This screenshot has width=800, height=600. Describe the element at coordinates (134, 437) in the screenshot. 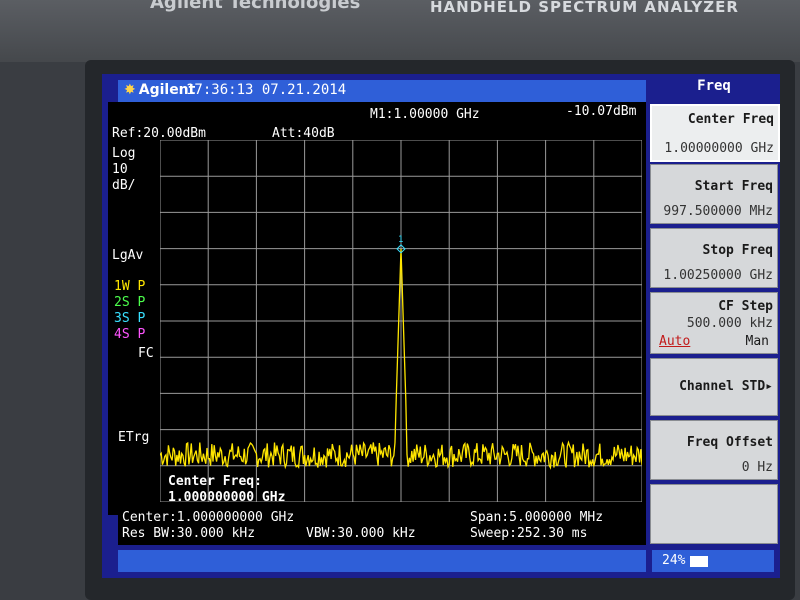

I see `external-trigger-indicator: ETrg` at that location.